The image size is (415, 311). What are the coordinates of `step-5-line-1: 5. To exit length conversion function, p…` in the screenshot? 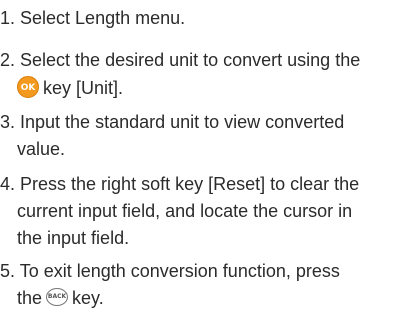 It's located at (170, 271).